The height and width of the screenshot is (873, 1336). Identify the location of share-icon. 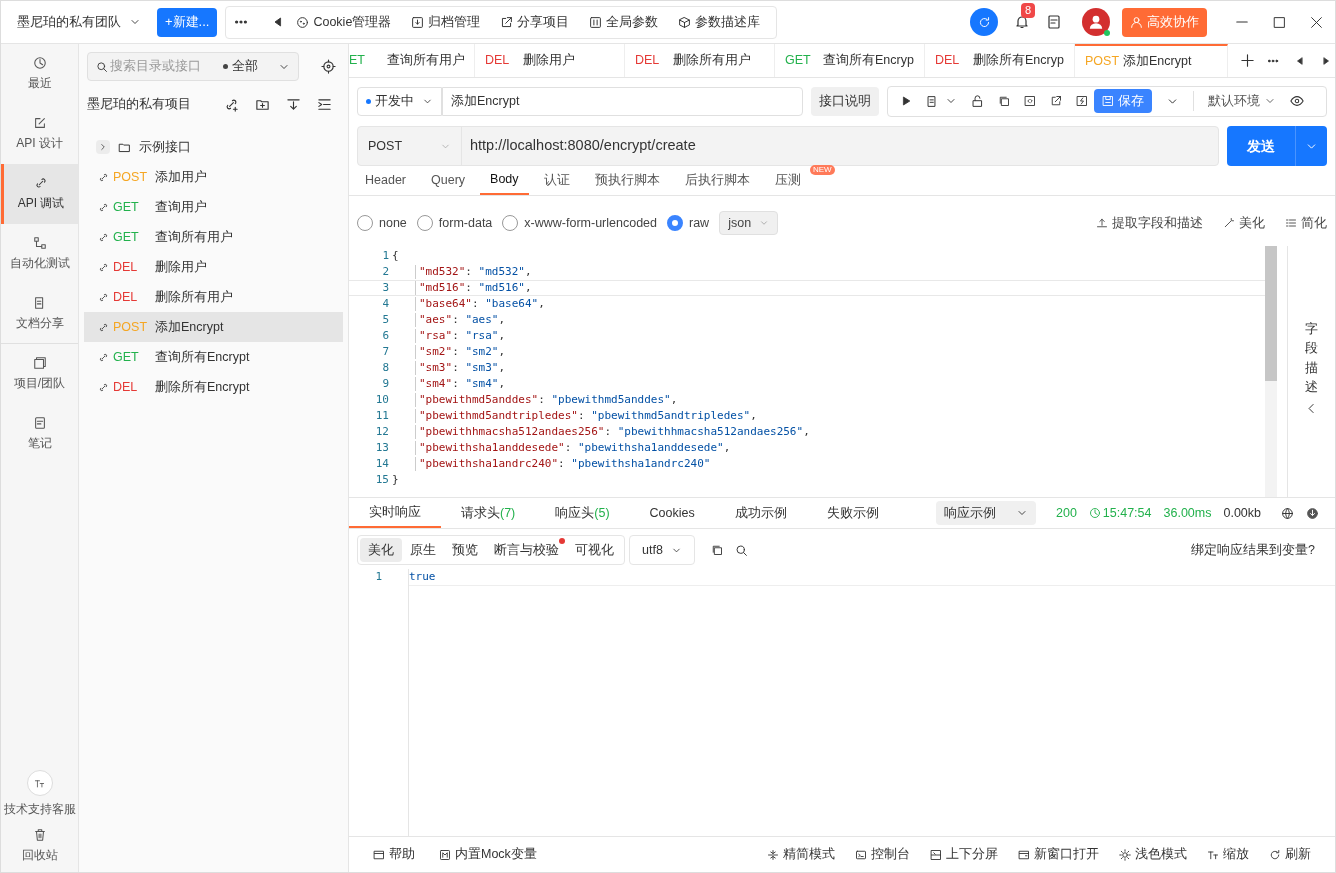
(1056, 101).